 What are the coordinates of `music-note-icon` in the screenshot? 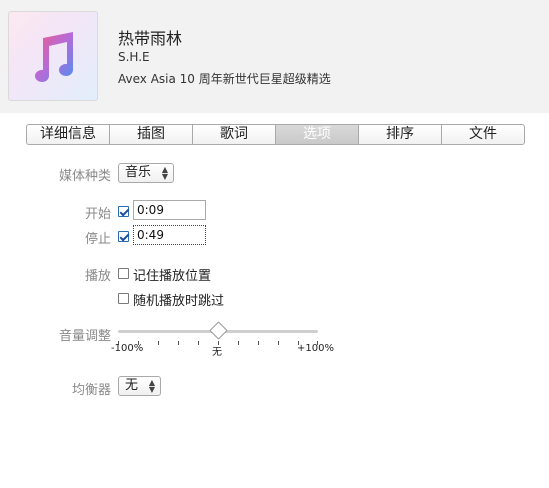 It's located at (54, 57).